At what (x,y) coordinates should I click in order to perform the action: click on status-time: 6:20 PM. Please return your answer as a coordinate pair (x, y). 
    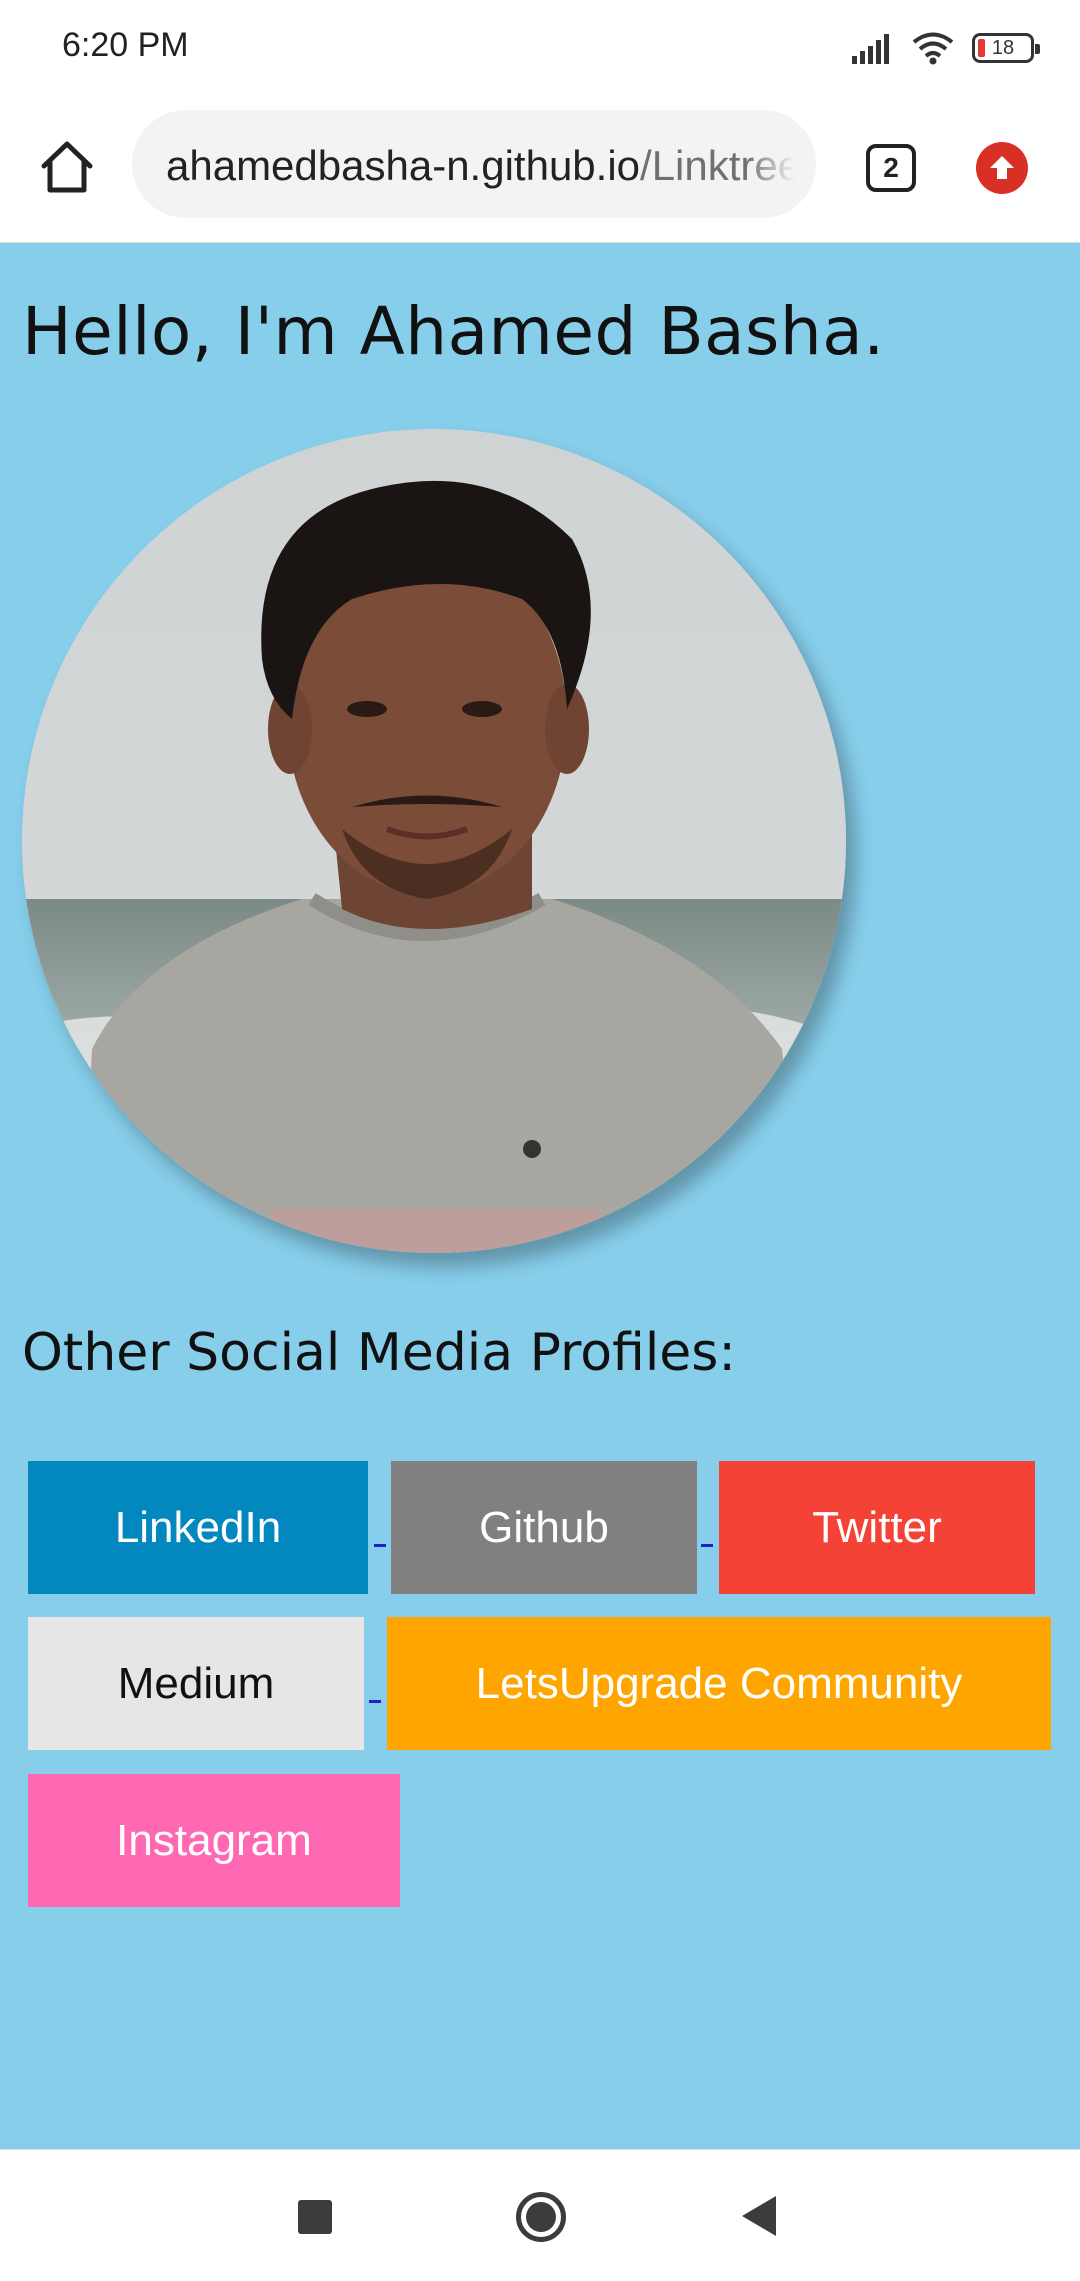
    Looking at the image, I should click on (125, 45).